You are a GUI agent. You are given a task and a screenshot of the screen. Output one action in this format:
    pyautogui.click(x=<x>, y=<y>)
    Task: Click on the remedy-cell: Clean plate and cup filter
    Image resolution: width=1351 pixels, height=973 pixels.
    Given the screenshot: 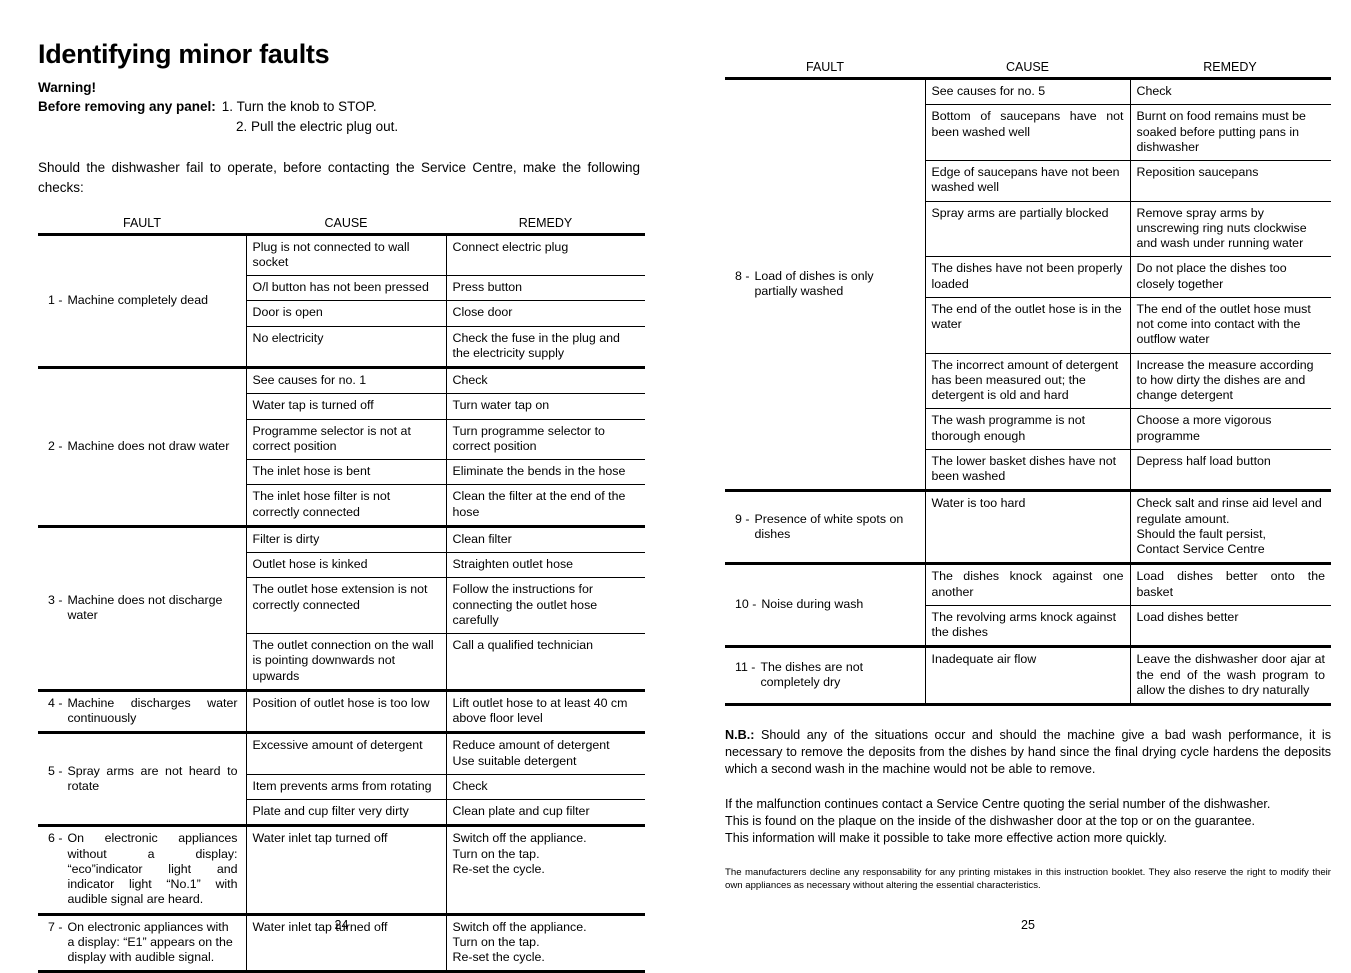 What is the action you would take?
    pyautogui.click(x=545, y=813)
    